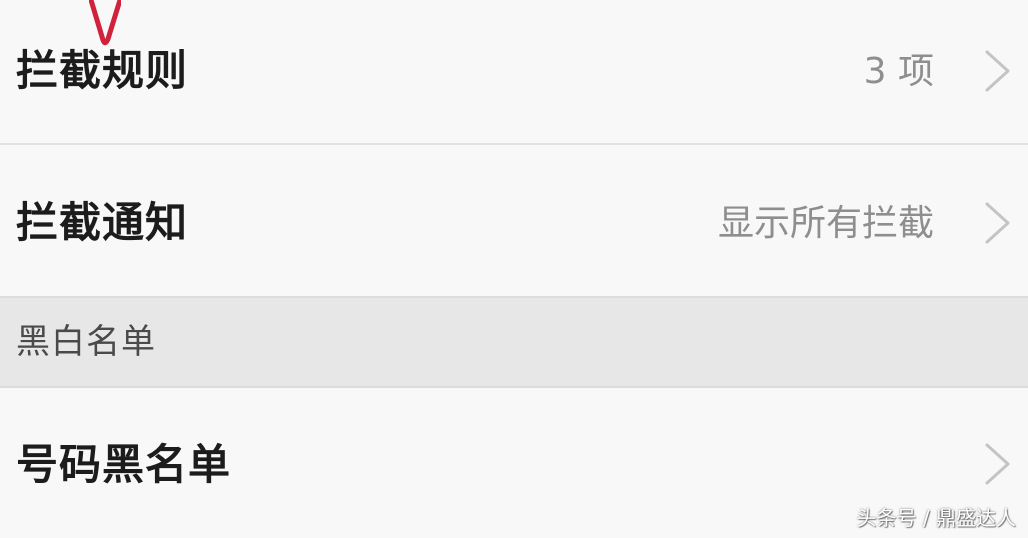 Image resolution: width=1028 pixels, height=538 pixels. What do you see at coordinates (936, 518) in the screenshot?
I see `watermark: 头条号 / 鼎盛达人` at bounding box center [936, 518].